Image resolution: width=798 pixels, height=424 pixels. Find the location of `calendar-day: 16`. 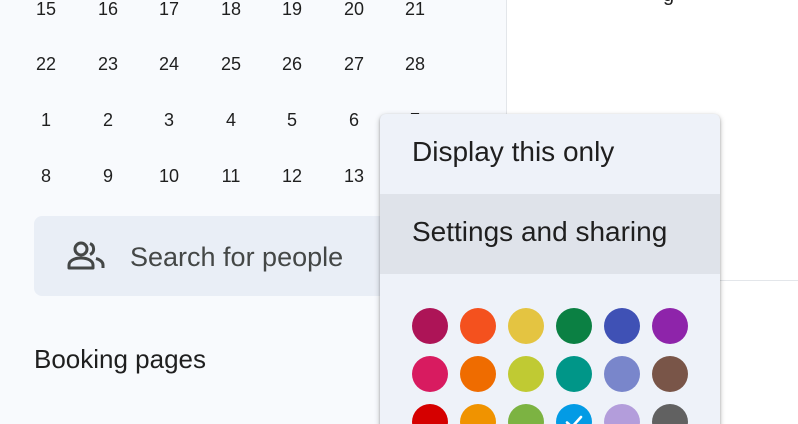

calendar-day: 16 is located at coordinates (108, 10).